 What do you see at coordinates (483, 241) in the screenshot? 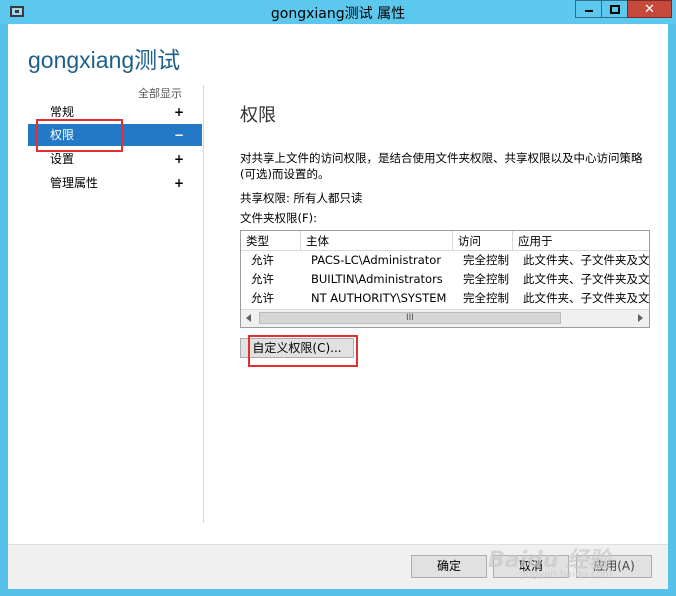
I see `column-header-access: 访问` at bounding box center [483, 241].